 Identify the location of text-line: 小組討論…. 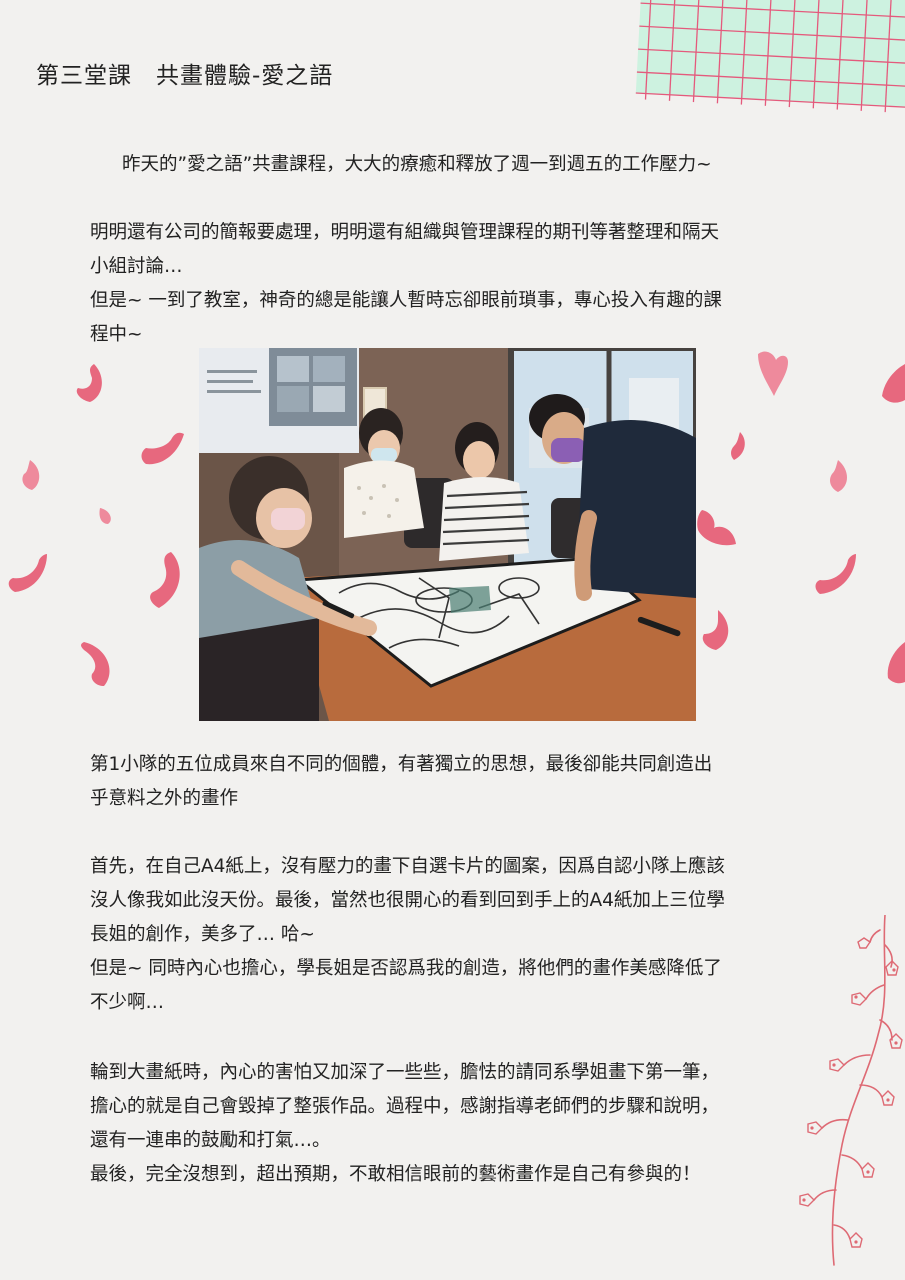
(136, 266).